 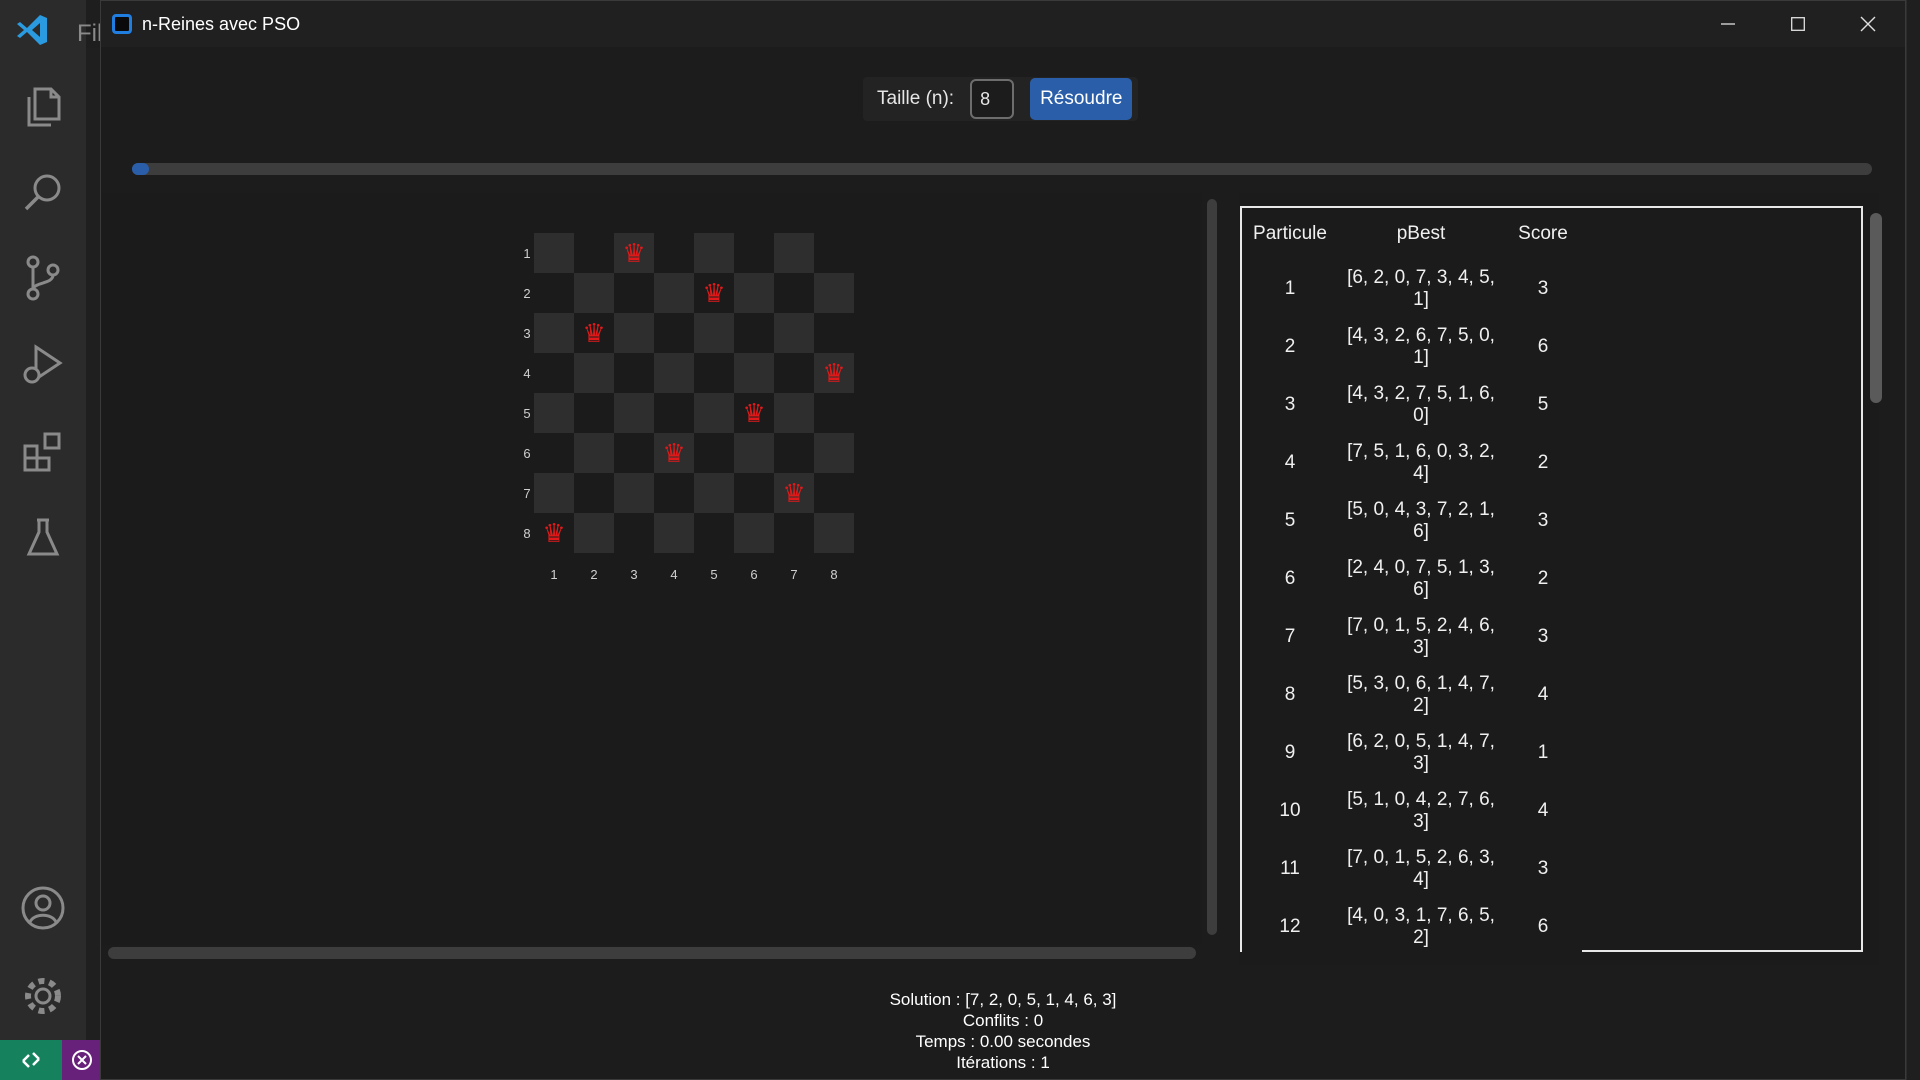 I want to click on particle-cell: 3, so click(x=1290, y=404).